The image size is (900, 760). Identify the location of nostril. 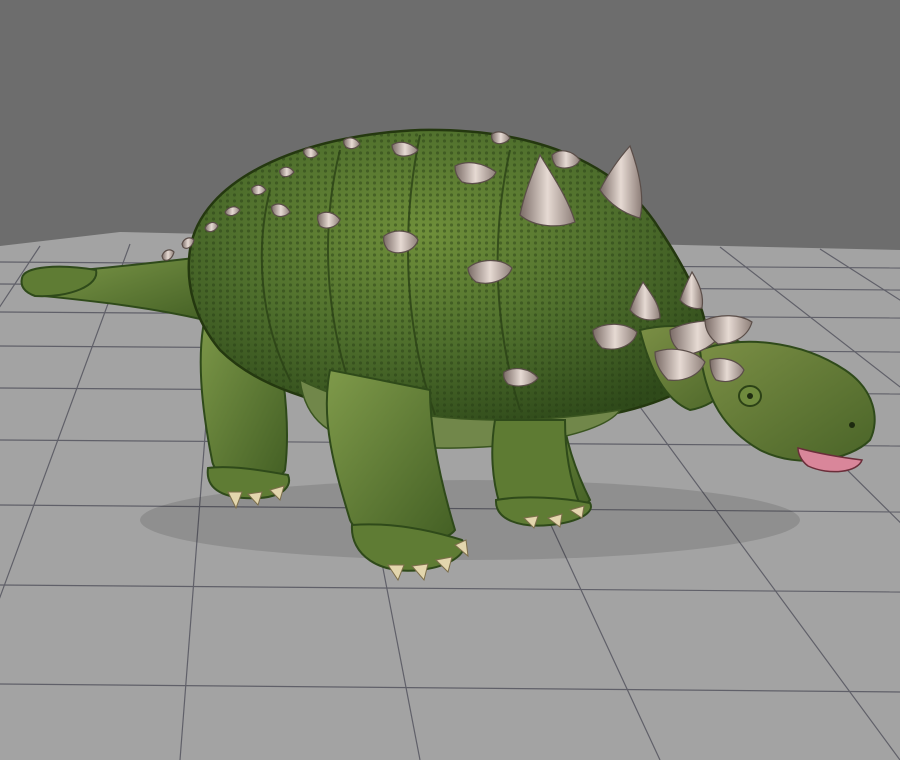
(852, 425).